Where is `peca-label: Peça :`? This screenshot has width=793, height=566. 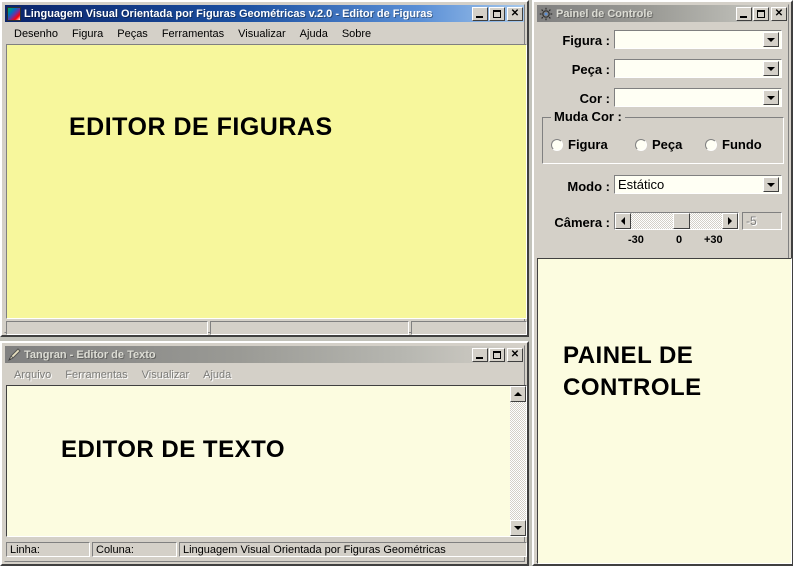 peca-label: Peça : is located at coordinates (590, 69).